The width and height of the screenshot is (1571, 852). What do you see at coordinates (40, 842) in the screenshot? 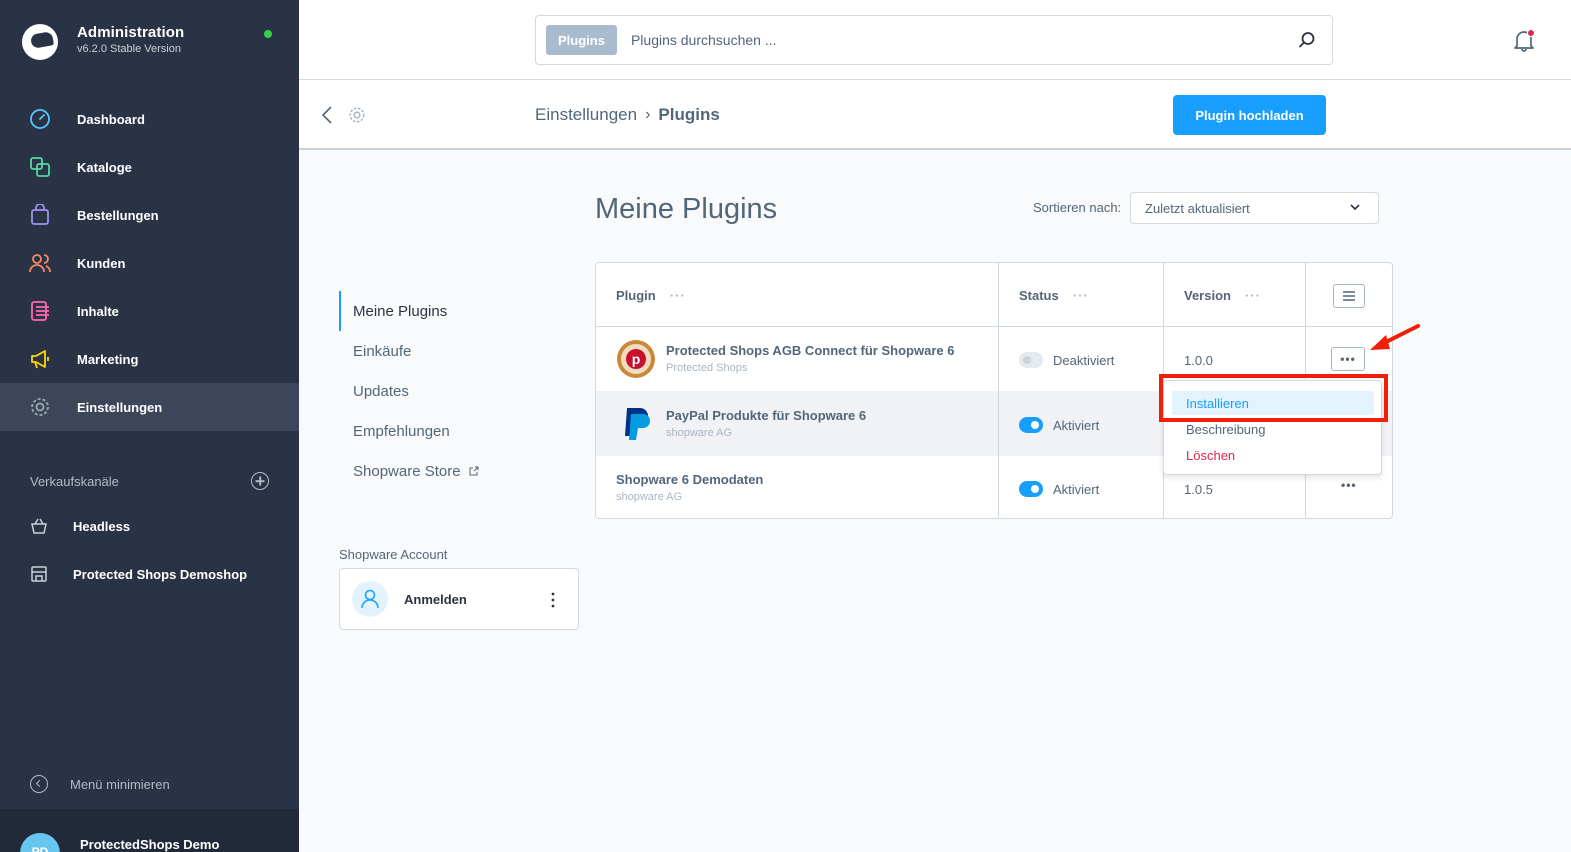
I see `avatar: PD` at bounding box center [40, 842].